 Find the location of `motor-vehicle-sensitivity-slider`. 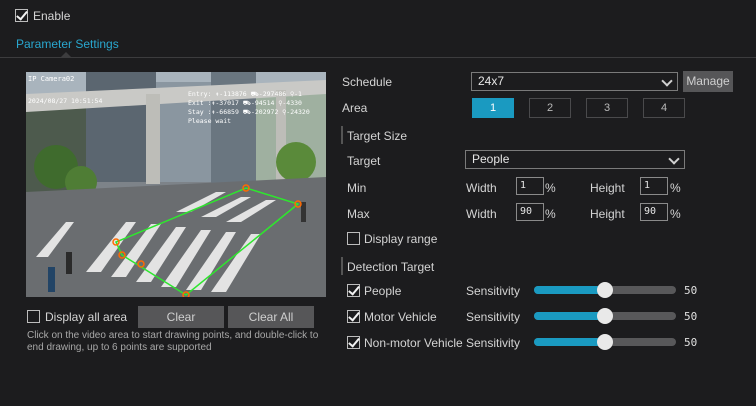

motor-vehicle-sensitivity-slider is located at coordinates (605, 316).